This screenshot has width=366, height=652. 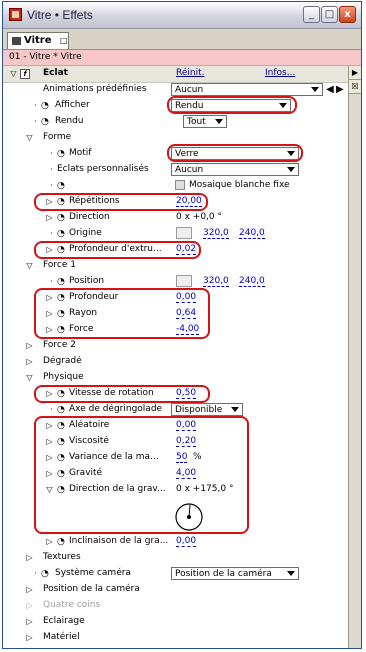 I want to click on origine-x-value: 320,0, so click(x=216, y=233).